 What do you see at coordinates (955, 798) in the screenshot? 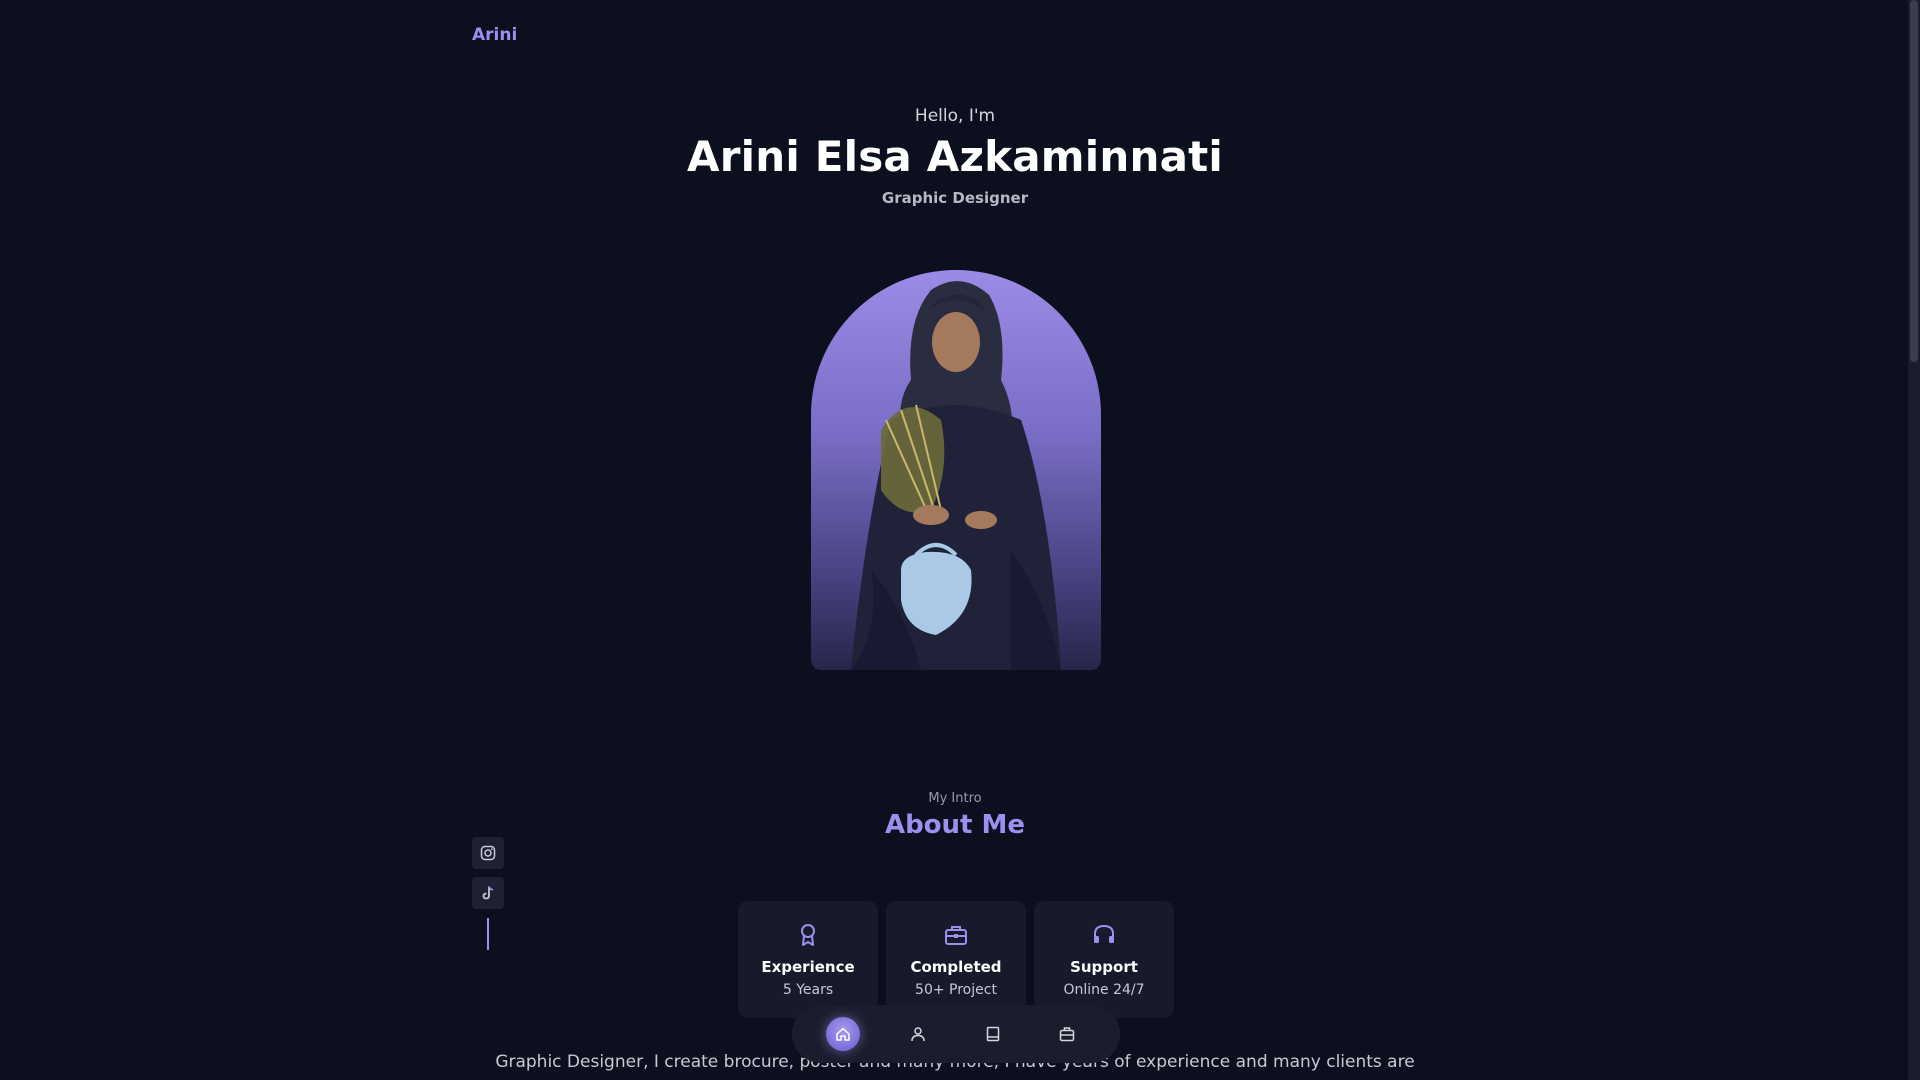
I see `about-label: My Intro` at bounding box center [955, 798].